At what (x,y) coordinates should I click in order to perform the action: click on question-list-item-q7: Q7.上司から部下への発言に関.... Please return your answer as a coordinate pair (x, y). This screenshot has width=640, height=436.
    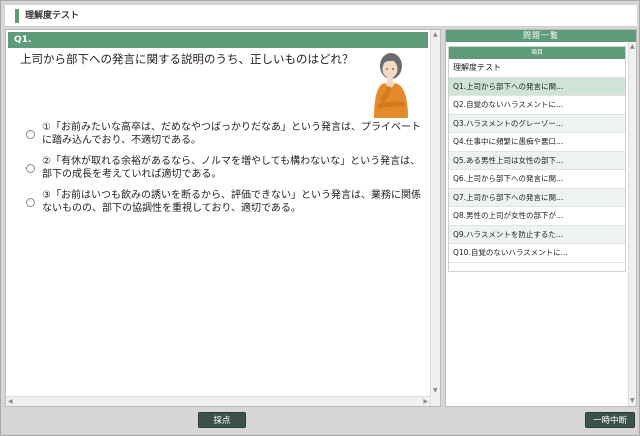
    Looking at the image, I should click on (537, 197).